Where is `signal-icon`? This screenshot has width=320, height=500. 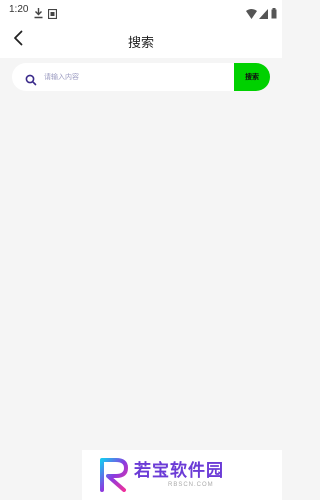 signal-icon is located at coordinates (263, 13).